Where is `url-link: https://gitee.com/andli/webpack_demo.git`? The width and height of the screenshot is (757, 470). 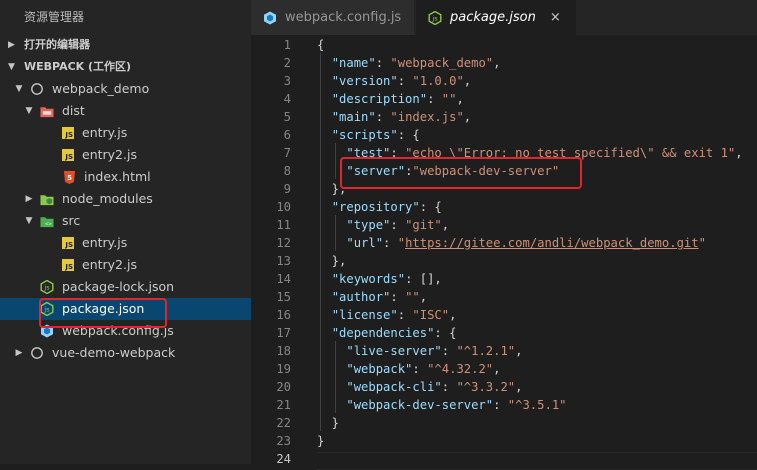
url-link: https://gitee.com/andli/webpack_demo.git is located at coordinates (552, 243).